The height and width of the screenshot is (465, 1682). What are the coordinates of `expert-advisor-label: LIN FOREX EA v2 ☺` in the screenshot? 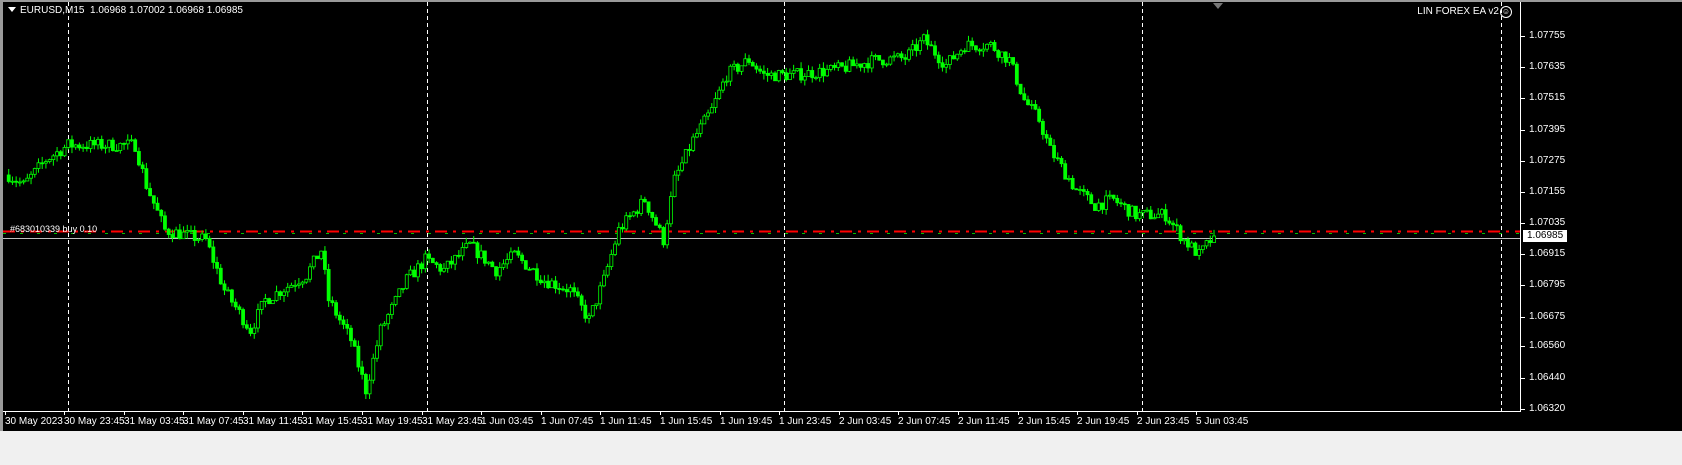 It's located at (1464, 12).